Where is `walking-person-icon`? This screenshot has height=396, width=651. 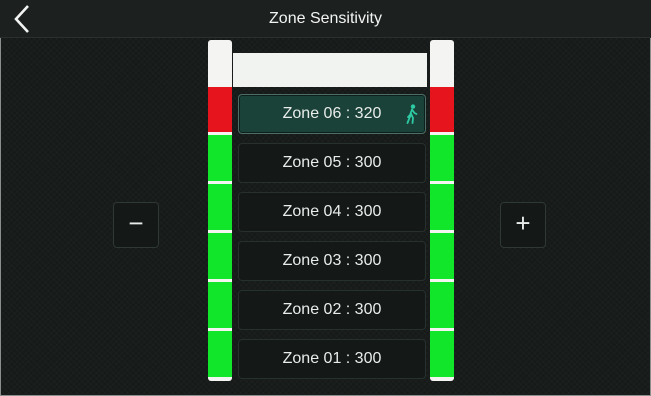
walking-person-icon is located at coordinates (412, 114).